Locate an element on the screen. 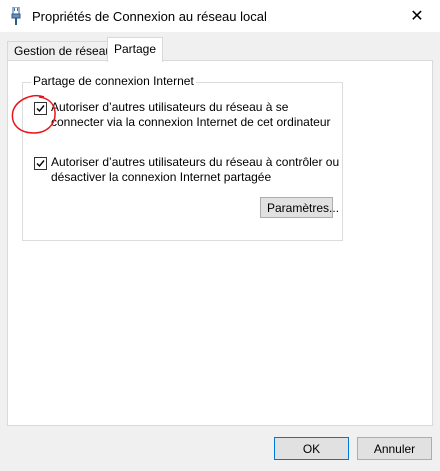  window-title: Propriétés de Connexion au réseau local is located at coordinates (149, 16).